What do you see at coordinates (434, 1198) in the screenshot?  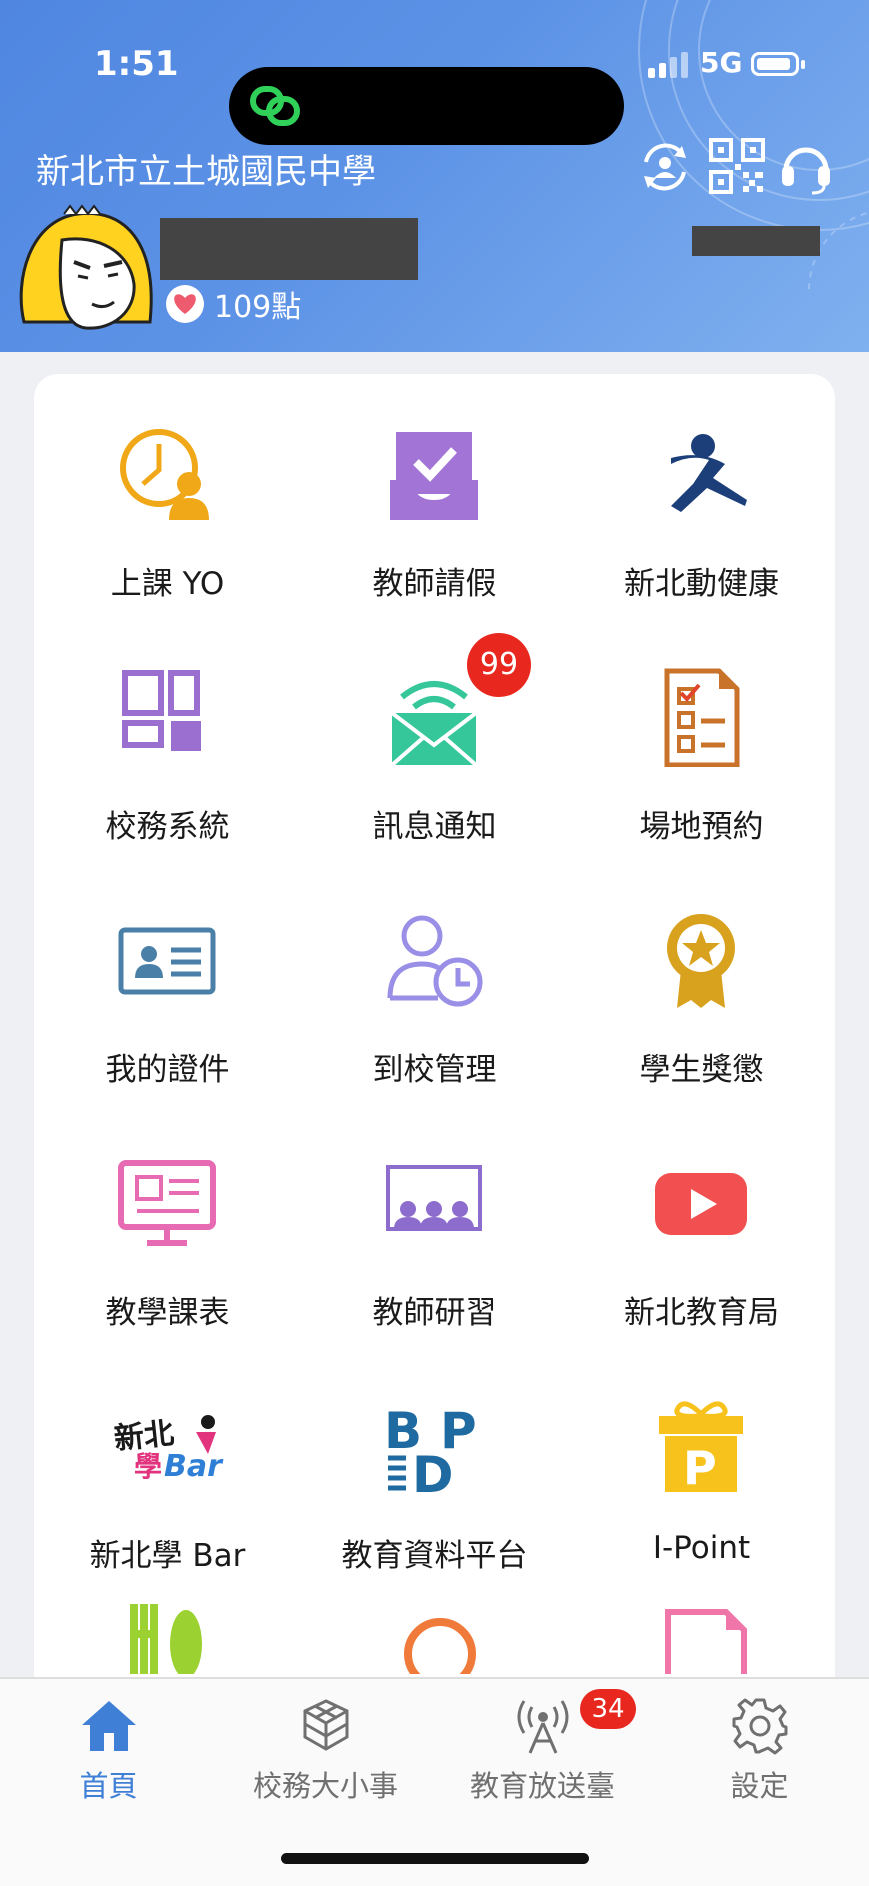 I see `audience-icon` at bounding box center [434, 1198].